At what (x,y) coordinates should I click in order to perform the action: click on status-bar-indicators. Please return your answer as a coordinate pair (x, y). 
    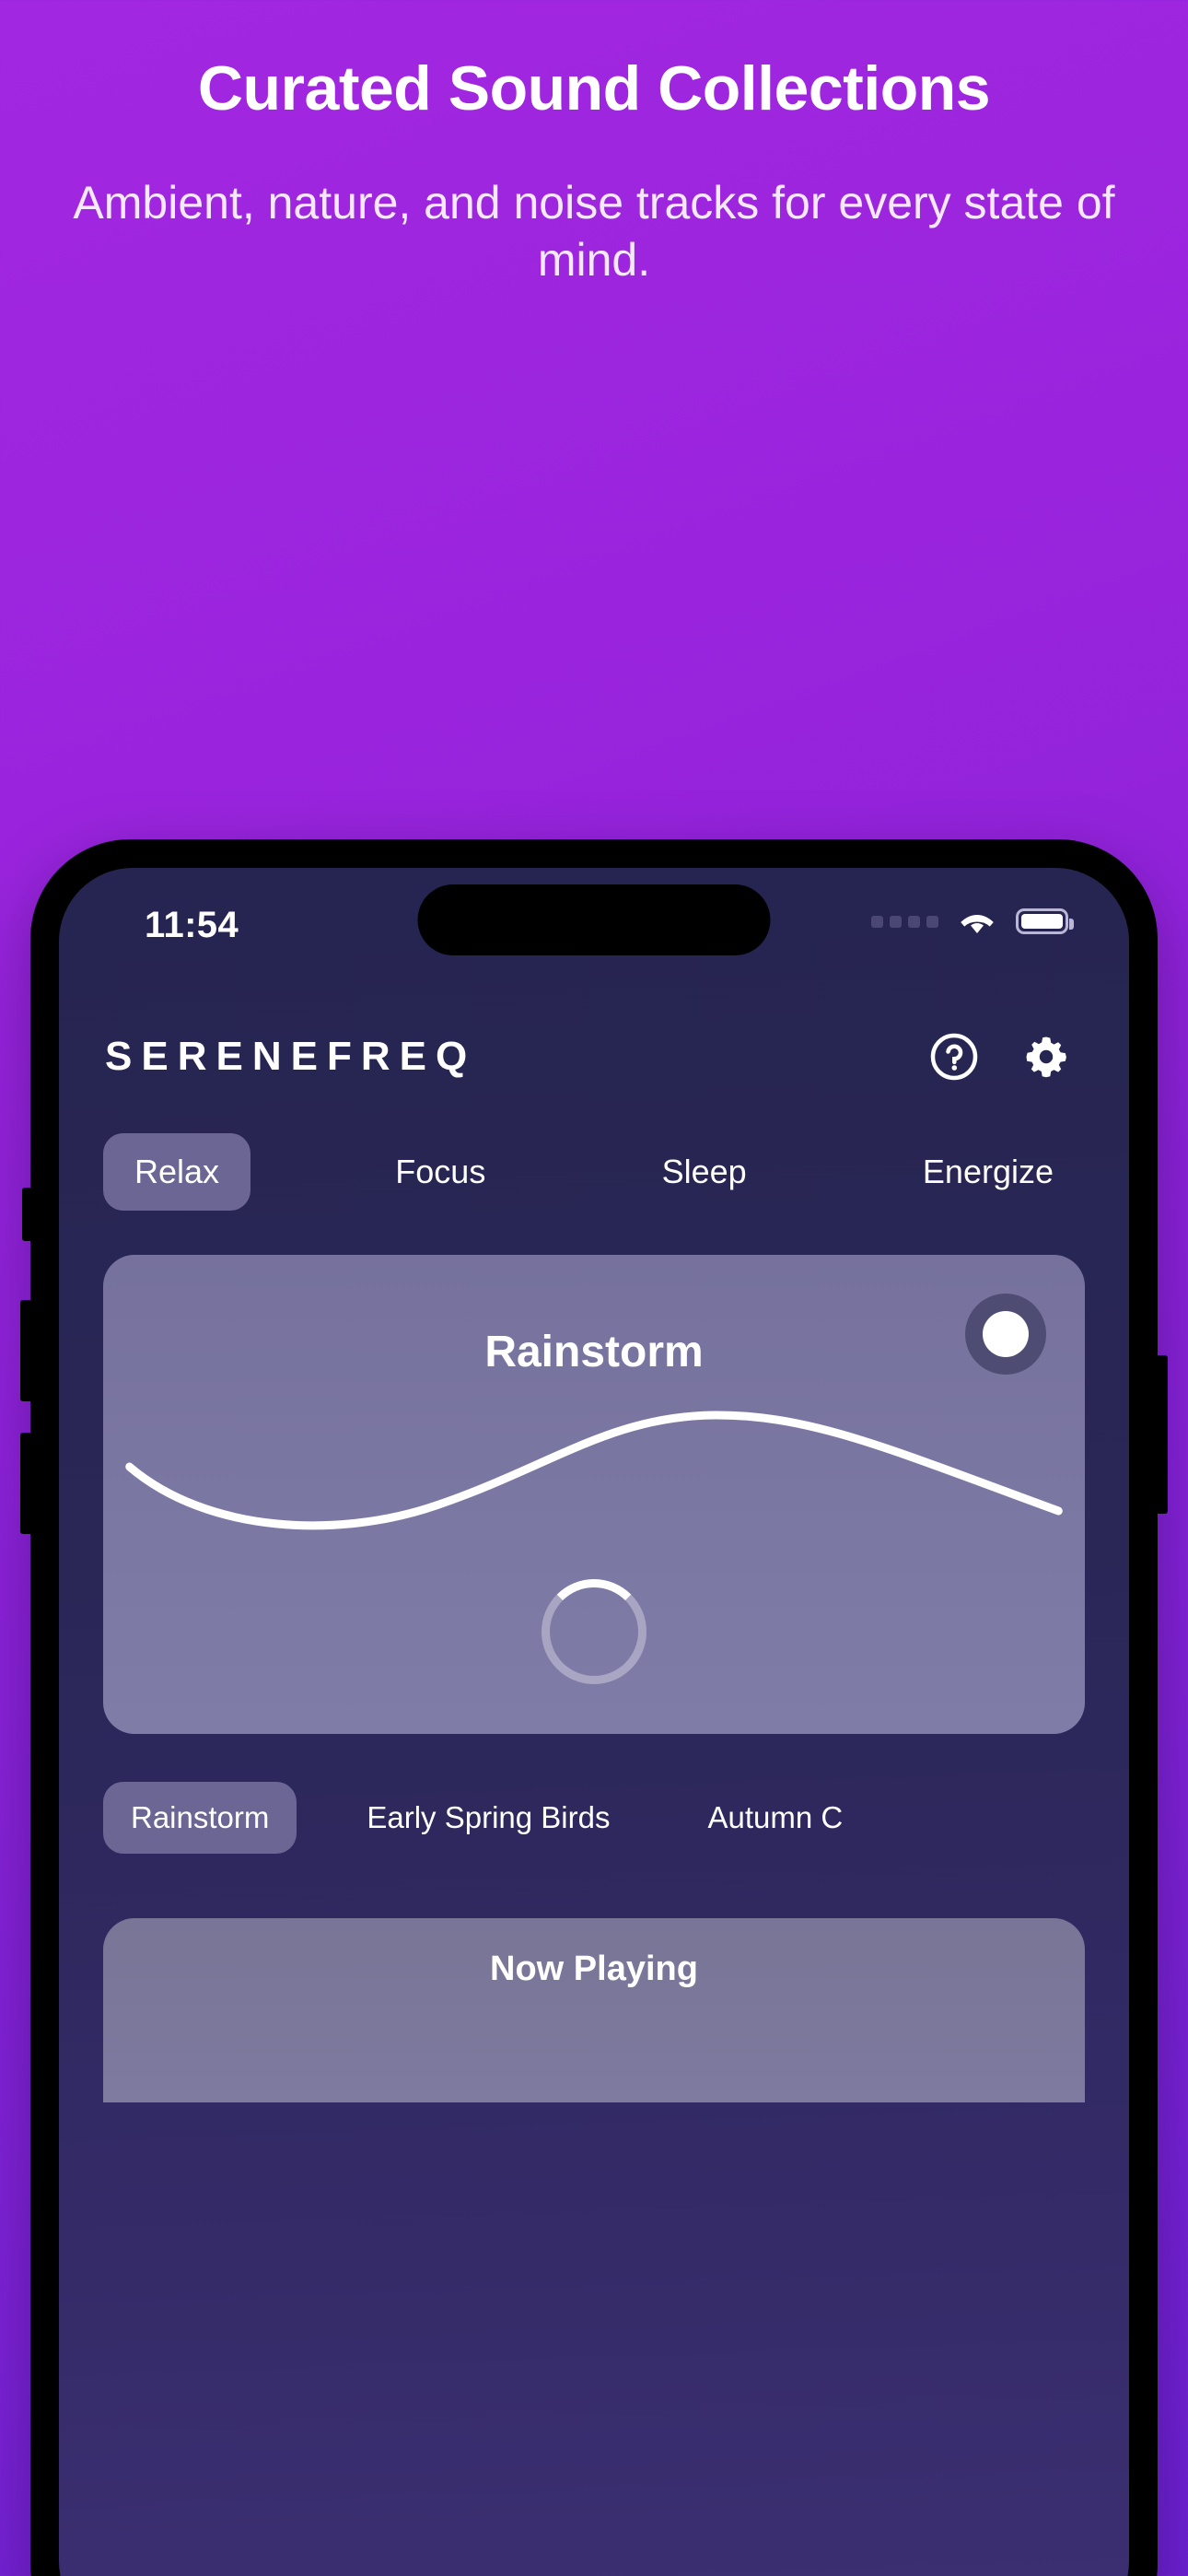
    Looking at the image, I should click on (973, 921).